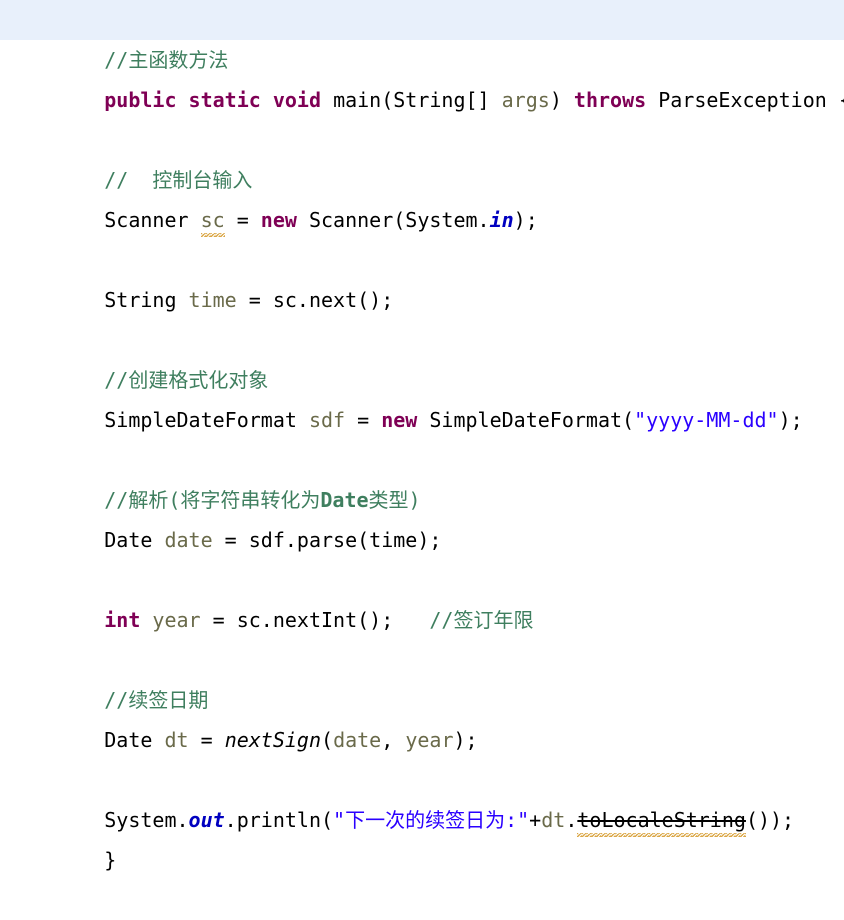 The width and height of the screenshot is (844, 920). What do you see at coordinates (110, 860) in the screenshot?
I see `closing-brace: }` at bounding box center [110, 860].